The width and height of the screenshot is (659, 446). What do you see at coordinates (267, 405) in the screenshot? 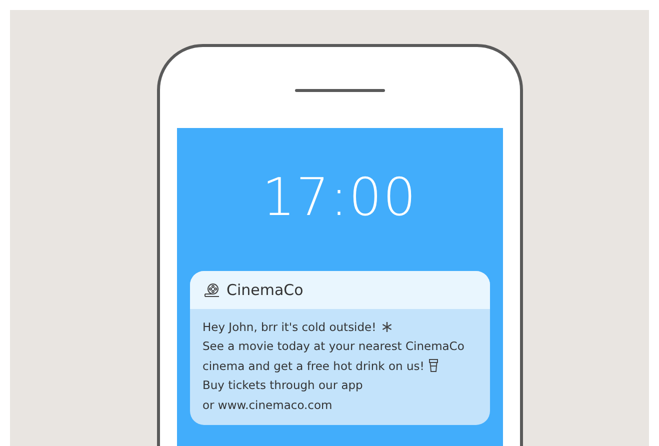
I see `message-text: or www.cinemaco.com` at bounding box center [267, 405].